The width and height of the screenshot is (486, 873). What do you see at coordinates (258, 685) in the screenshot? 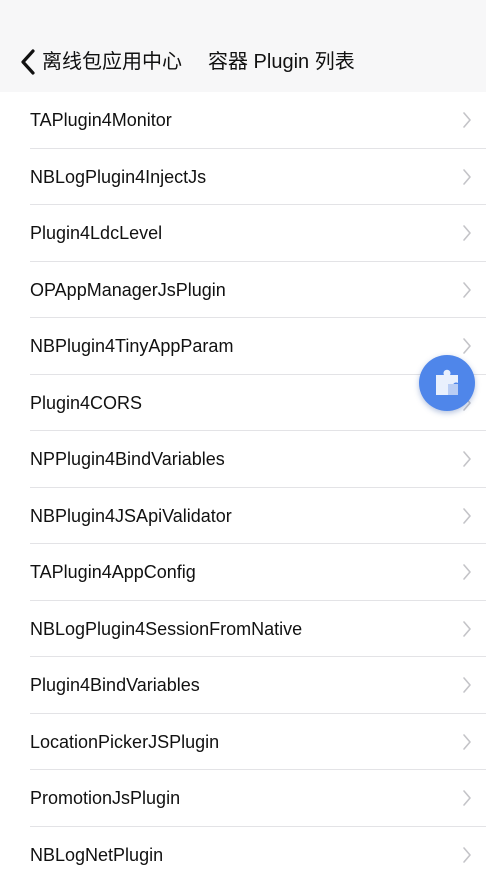
I see `plugin-list-item: Plugin4BindVariables` at bounding box center [258, 685].